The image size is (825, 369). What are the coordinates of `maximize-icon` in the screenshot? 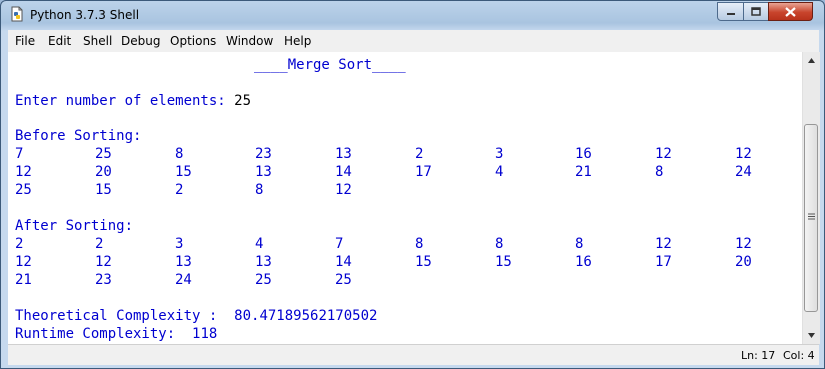 It's located at (756, 11).